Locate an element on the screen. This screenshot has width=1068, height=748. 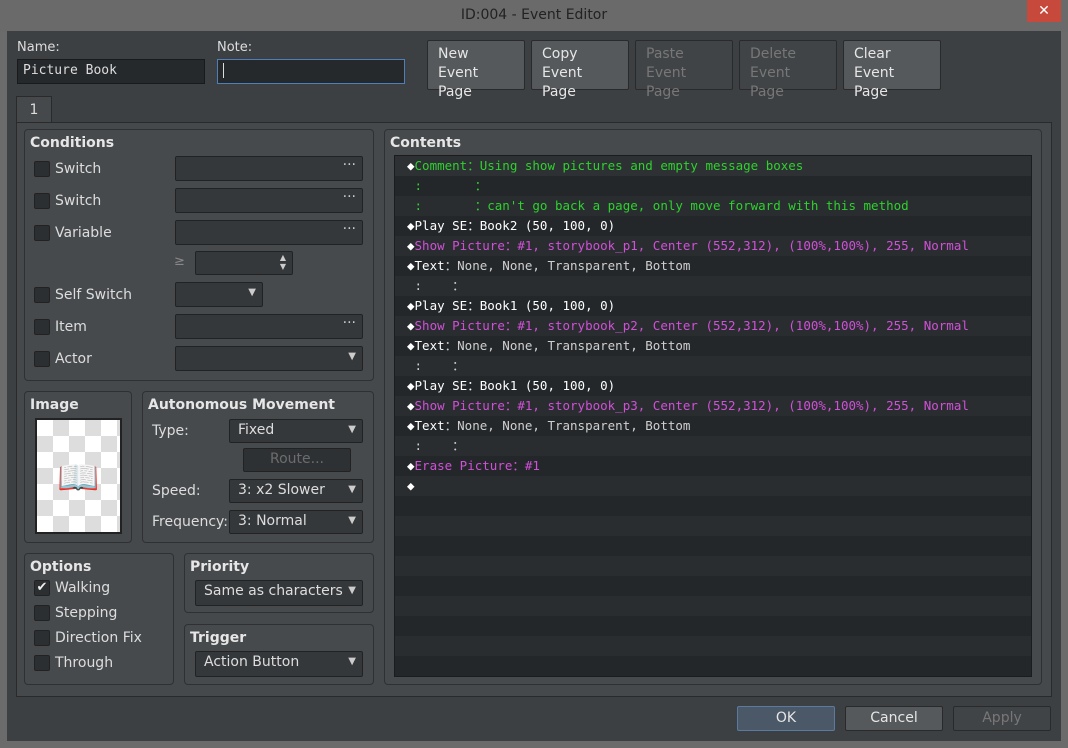
contents-title: Contents is located at coordinates (426, 143).